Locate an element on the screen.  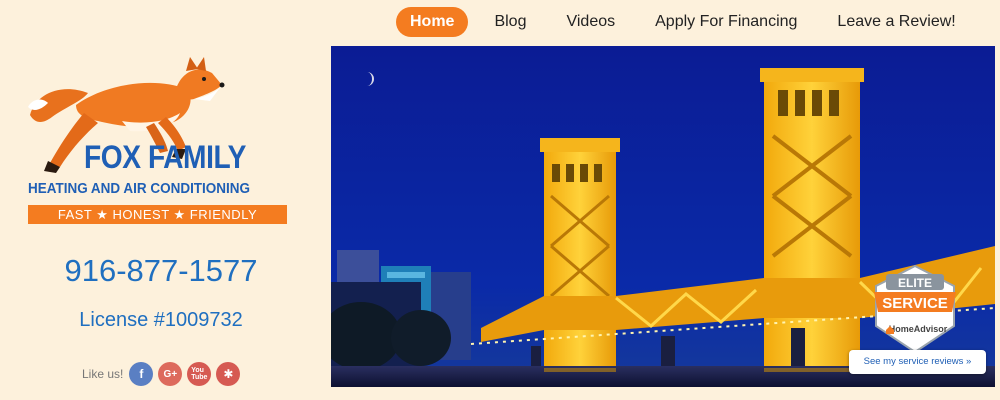
nav-apply-for-financing: Apply For Financing is located at coordinates (726, 22).